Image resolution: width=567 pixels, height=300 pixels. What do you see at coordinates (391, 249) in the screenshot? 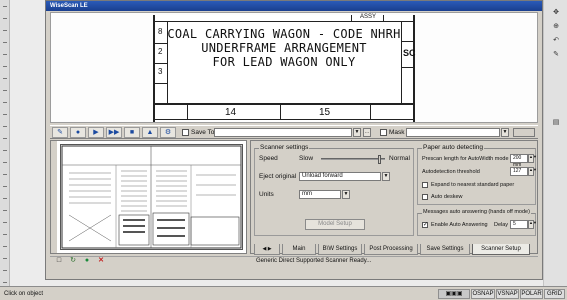
I see `tab-post-processing: Post Processing` at bounding box center [391, 249].